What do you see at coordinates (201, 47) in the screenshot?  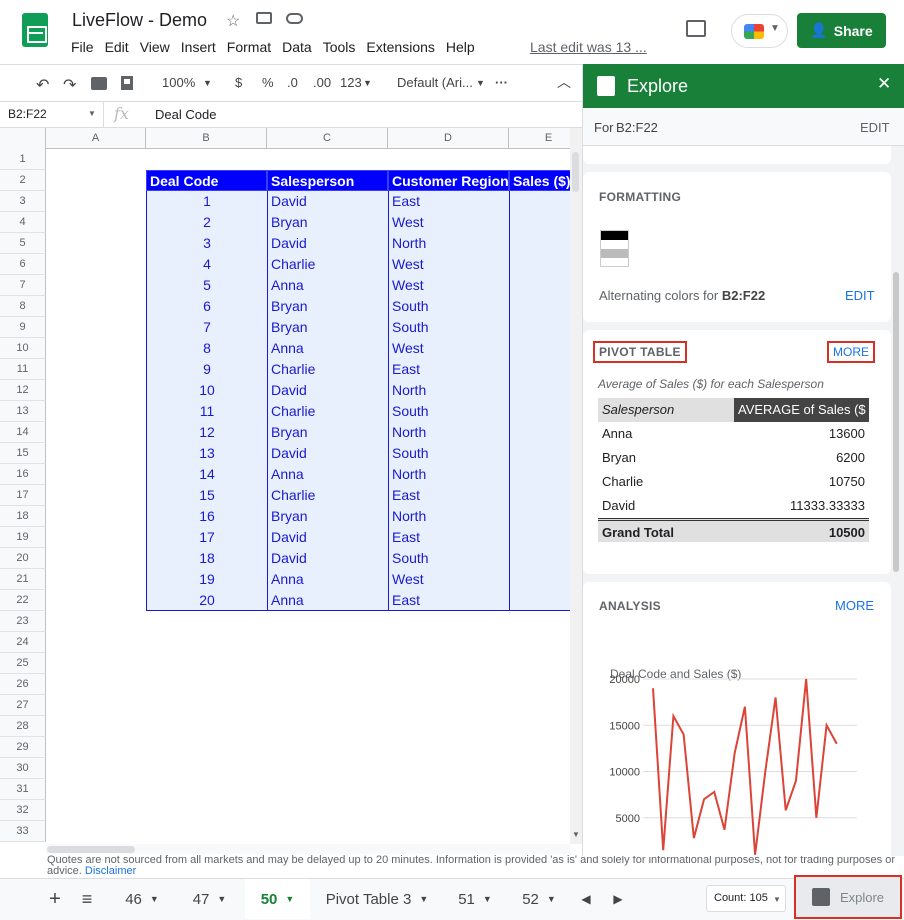 I see `menu-insert: Insert` at bounding box center [201, 47].